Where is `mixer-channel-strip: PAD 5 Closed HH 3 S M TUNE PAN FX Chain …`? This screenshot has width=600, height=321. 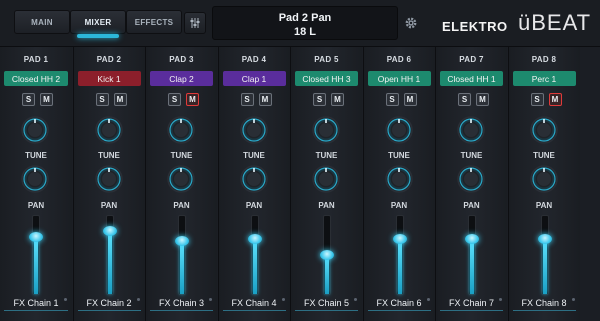 mixer-channel-strip: PAD 5 Closed HH 3 S M TUNE PAN FX Chain … is located at coordinates (326, 184).